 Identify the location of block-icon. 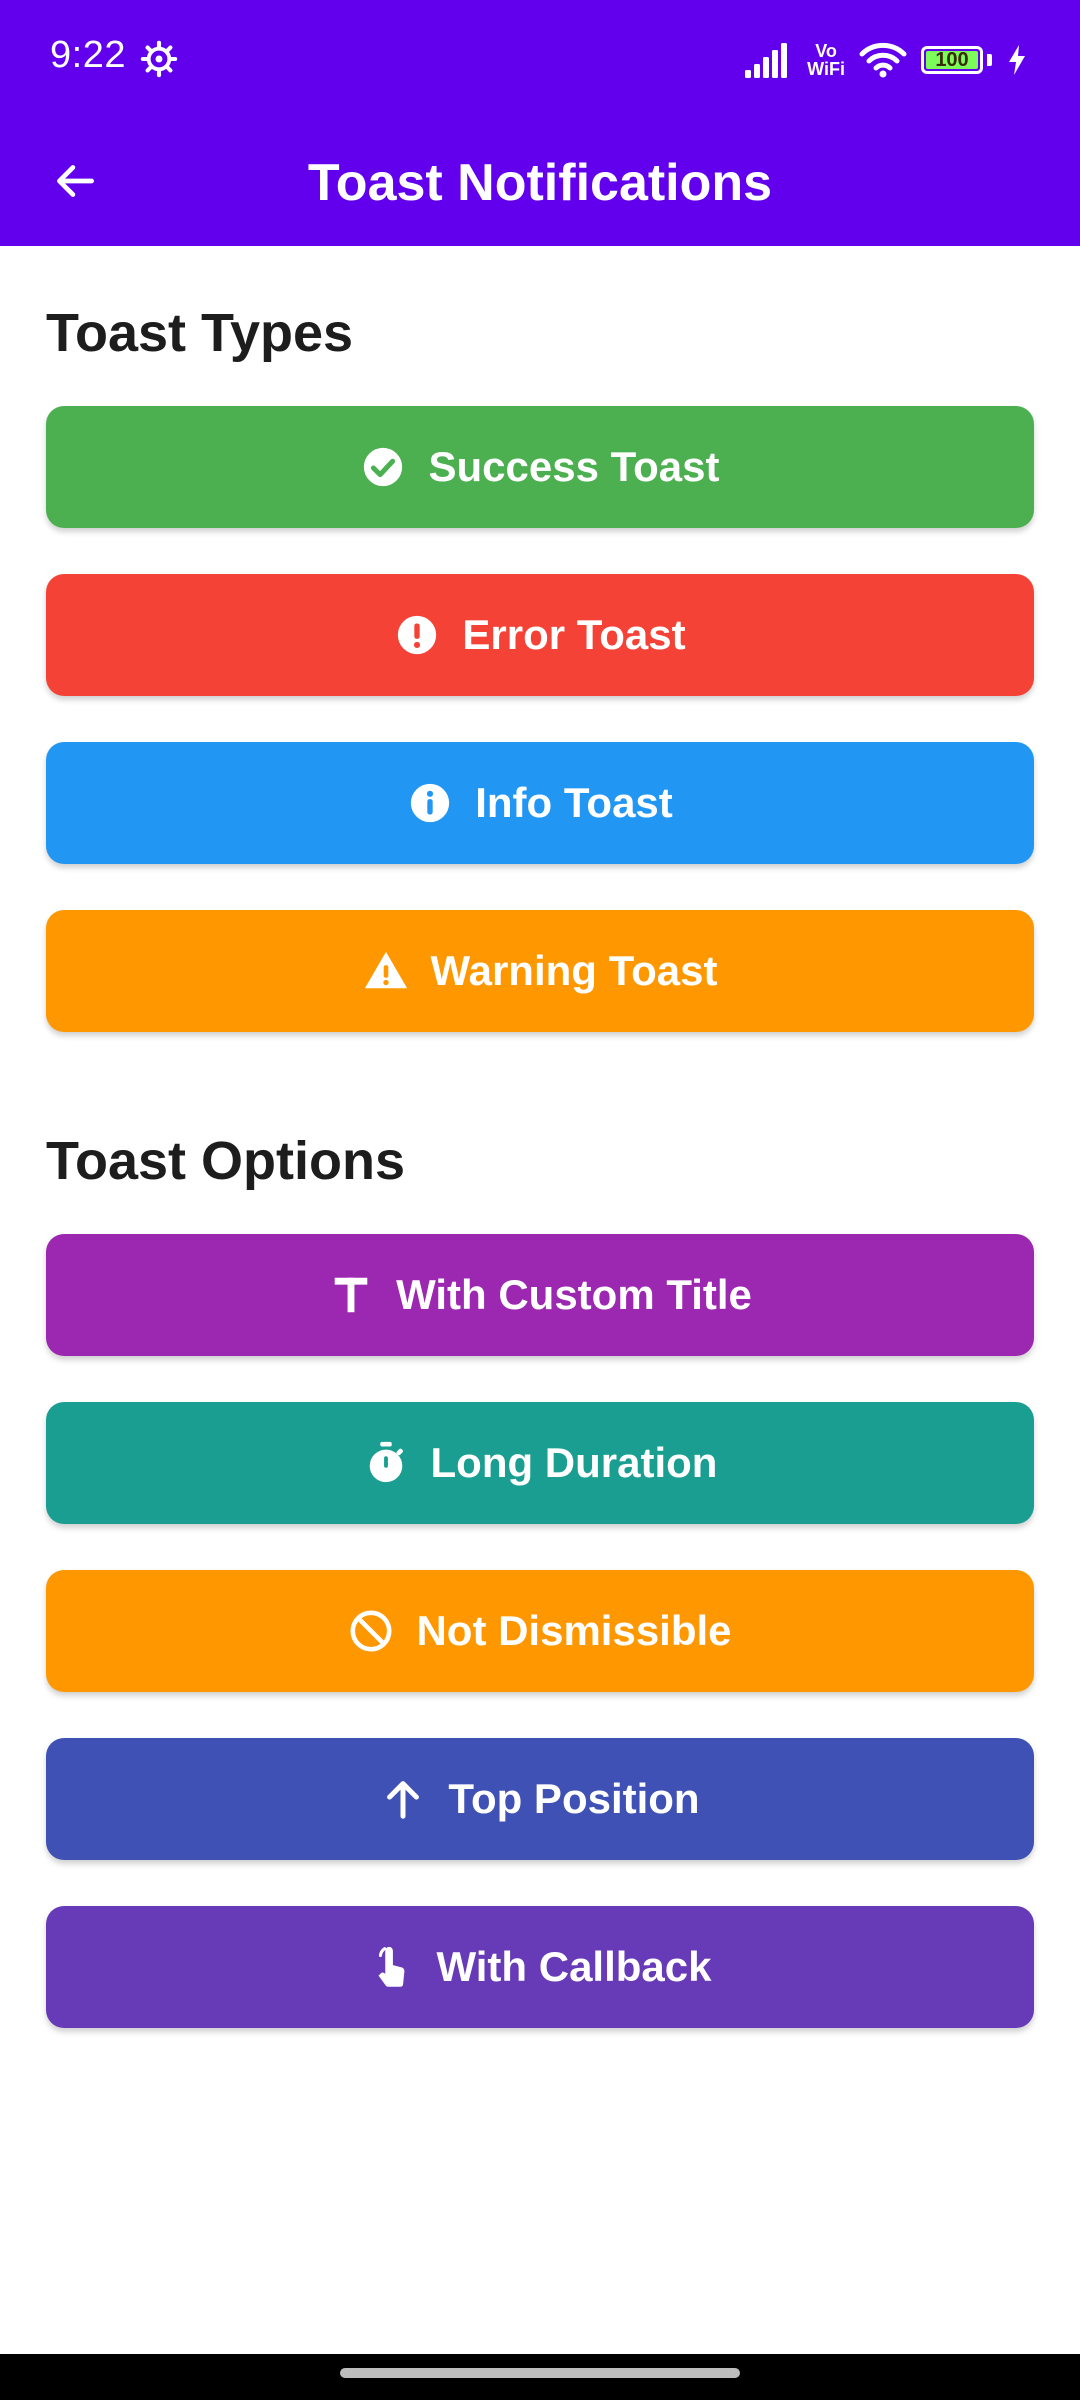
(371, 1631).